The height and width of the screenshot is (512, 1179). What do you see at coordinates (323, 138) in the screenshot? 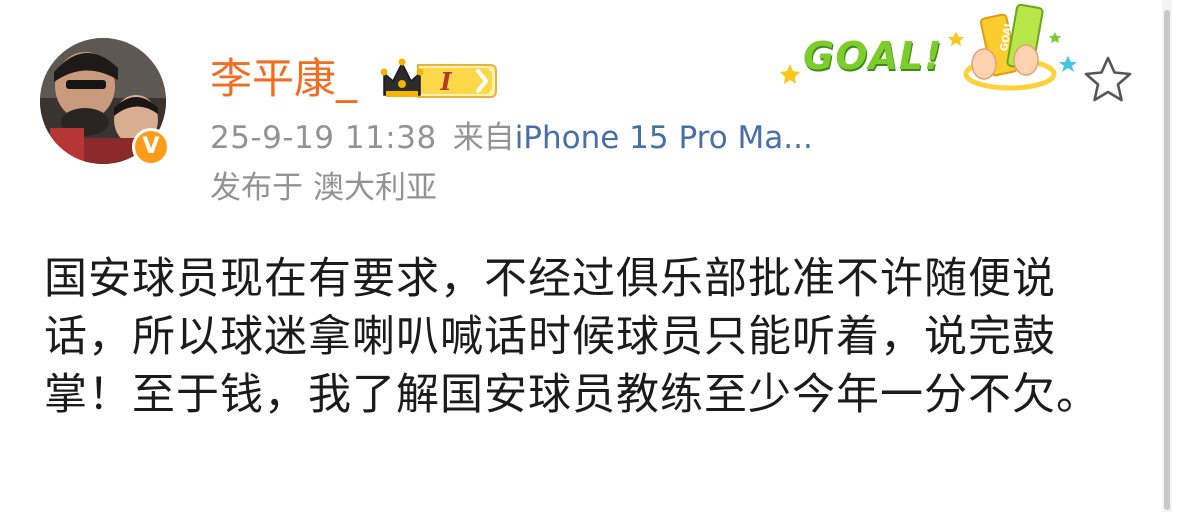
I see `post-timestamp: 25-9-19 11:38` at bounding box center [323, 138].